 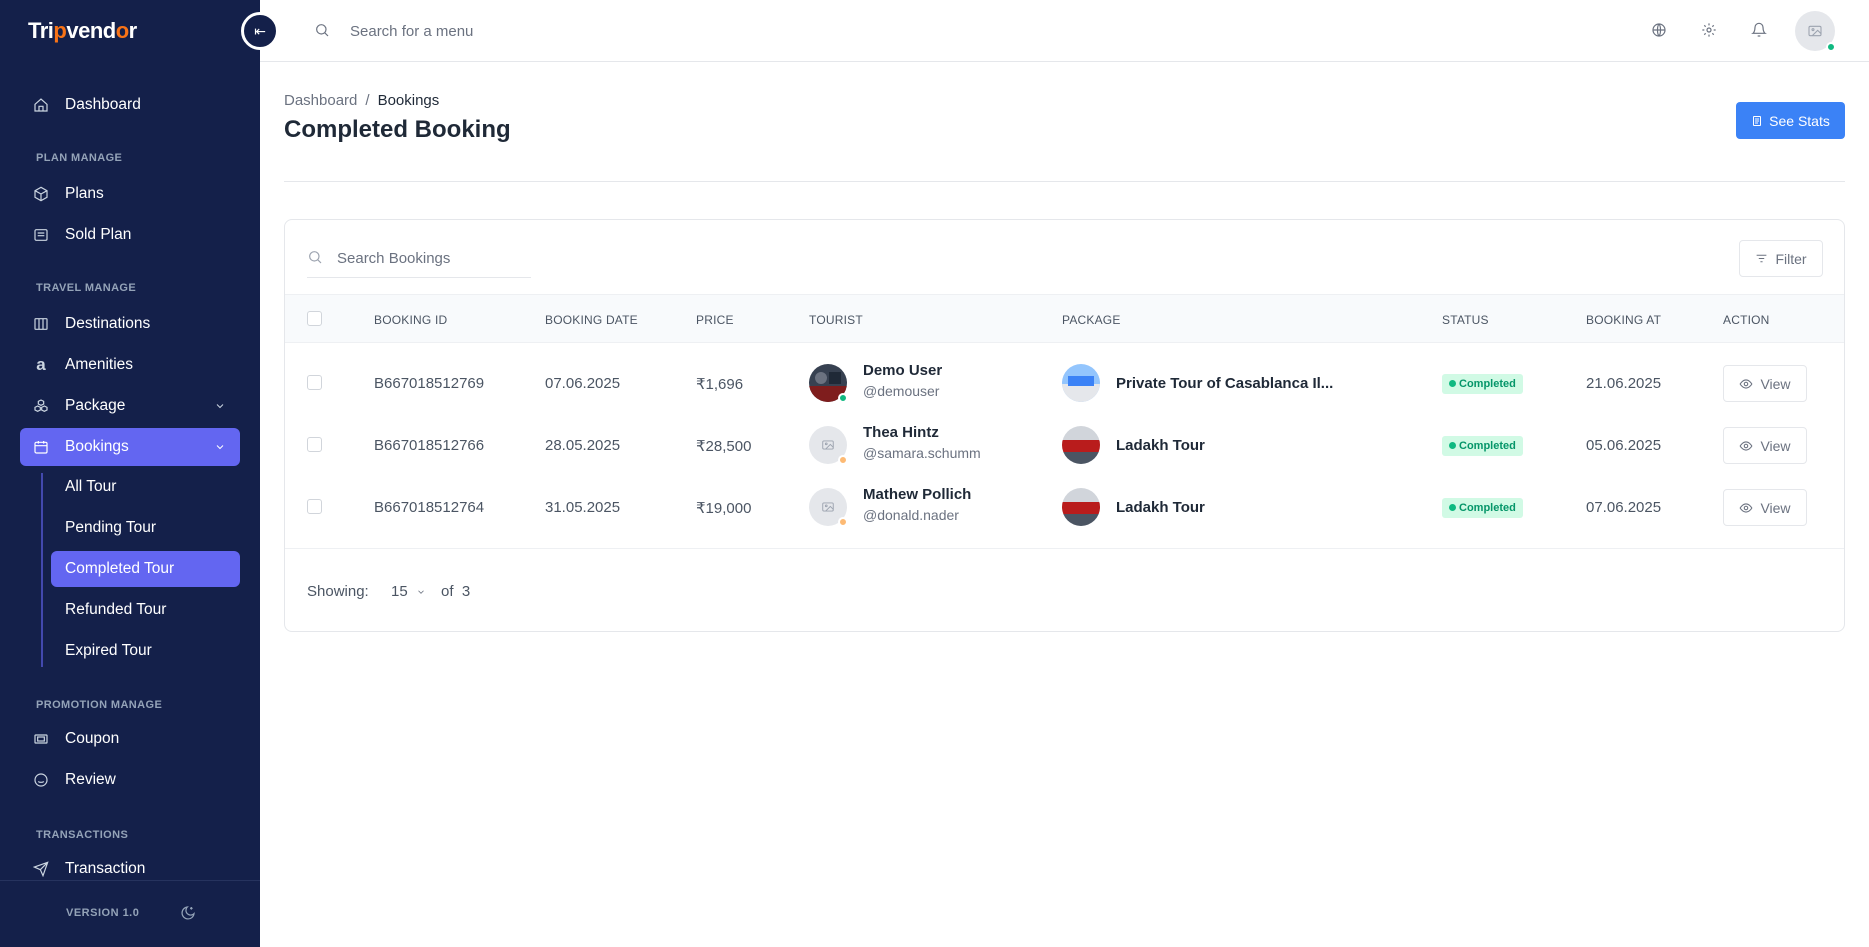 I want to click on tourist-name: Demo User, so click(x=903, y=370).